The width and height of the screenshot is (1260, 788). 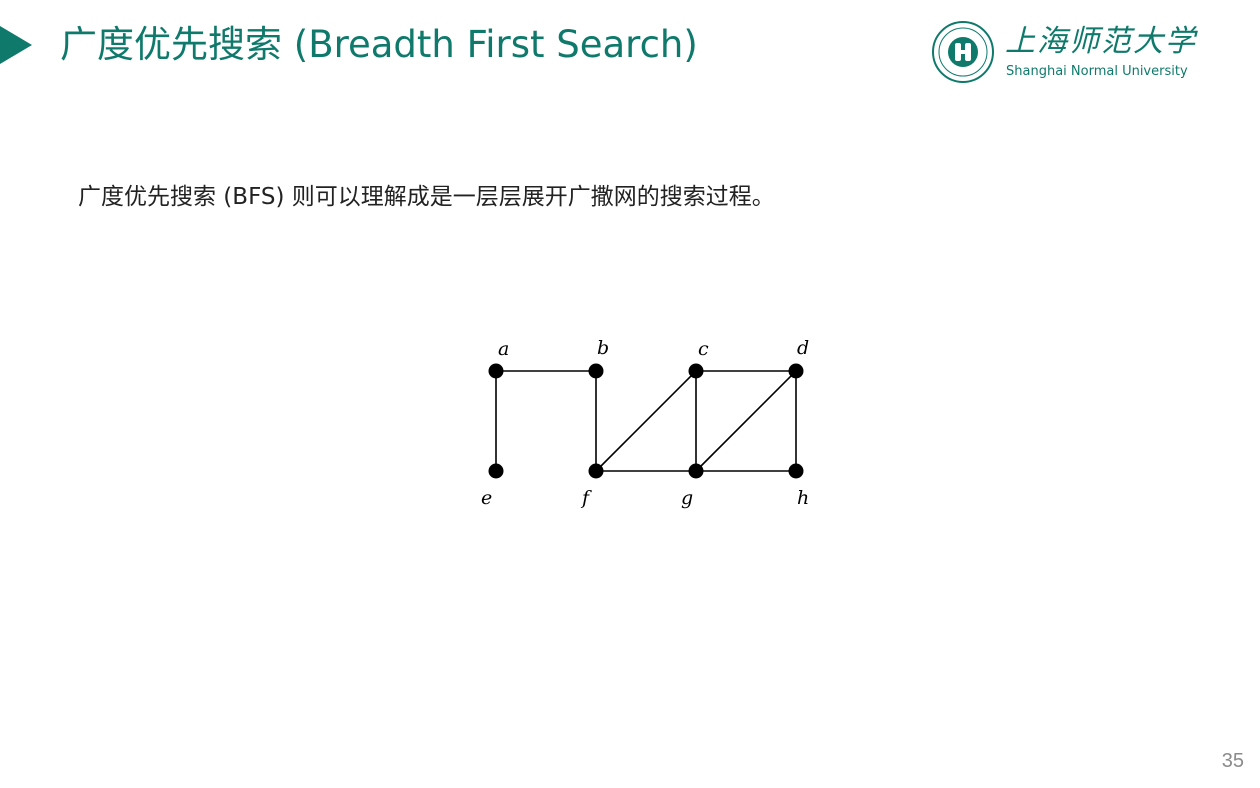 What do you see at coordinates (1101, 41) in the screenshot?
I see `university-name-cn: 上海师范大学` at bounding box center [1101, 41].